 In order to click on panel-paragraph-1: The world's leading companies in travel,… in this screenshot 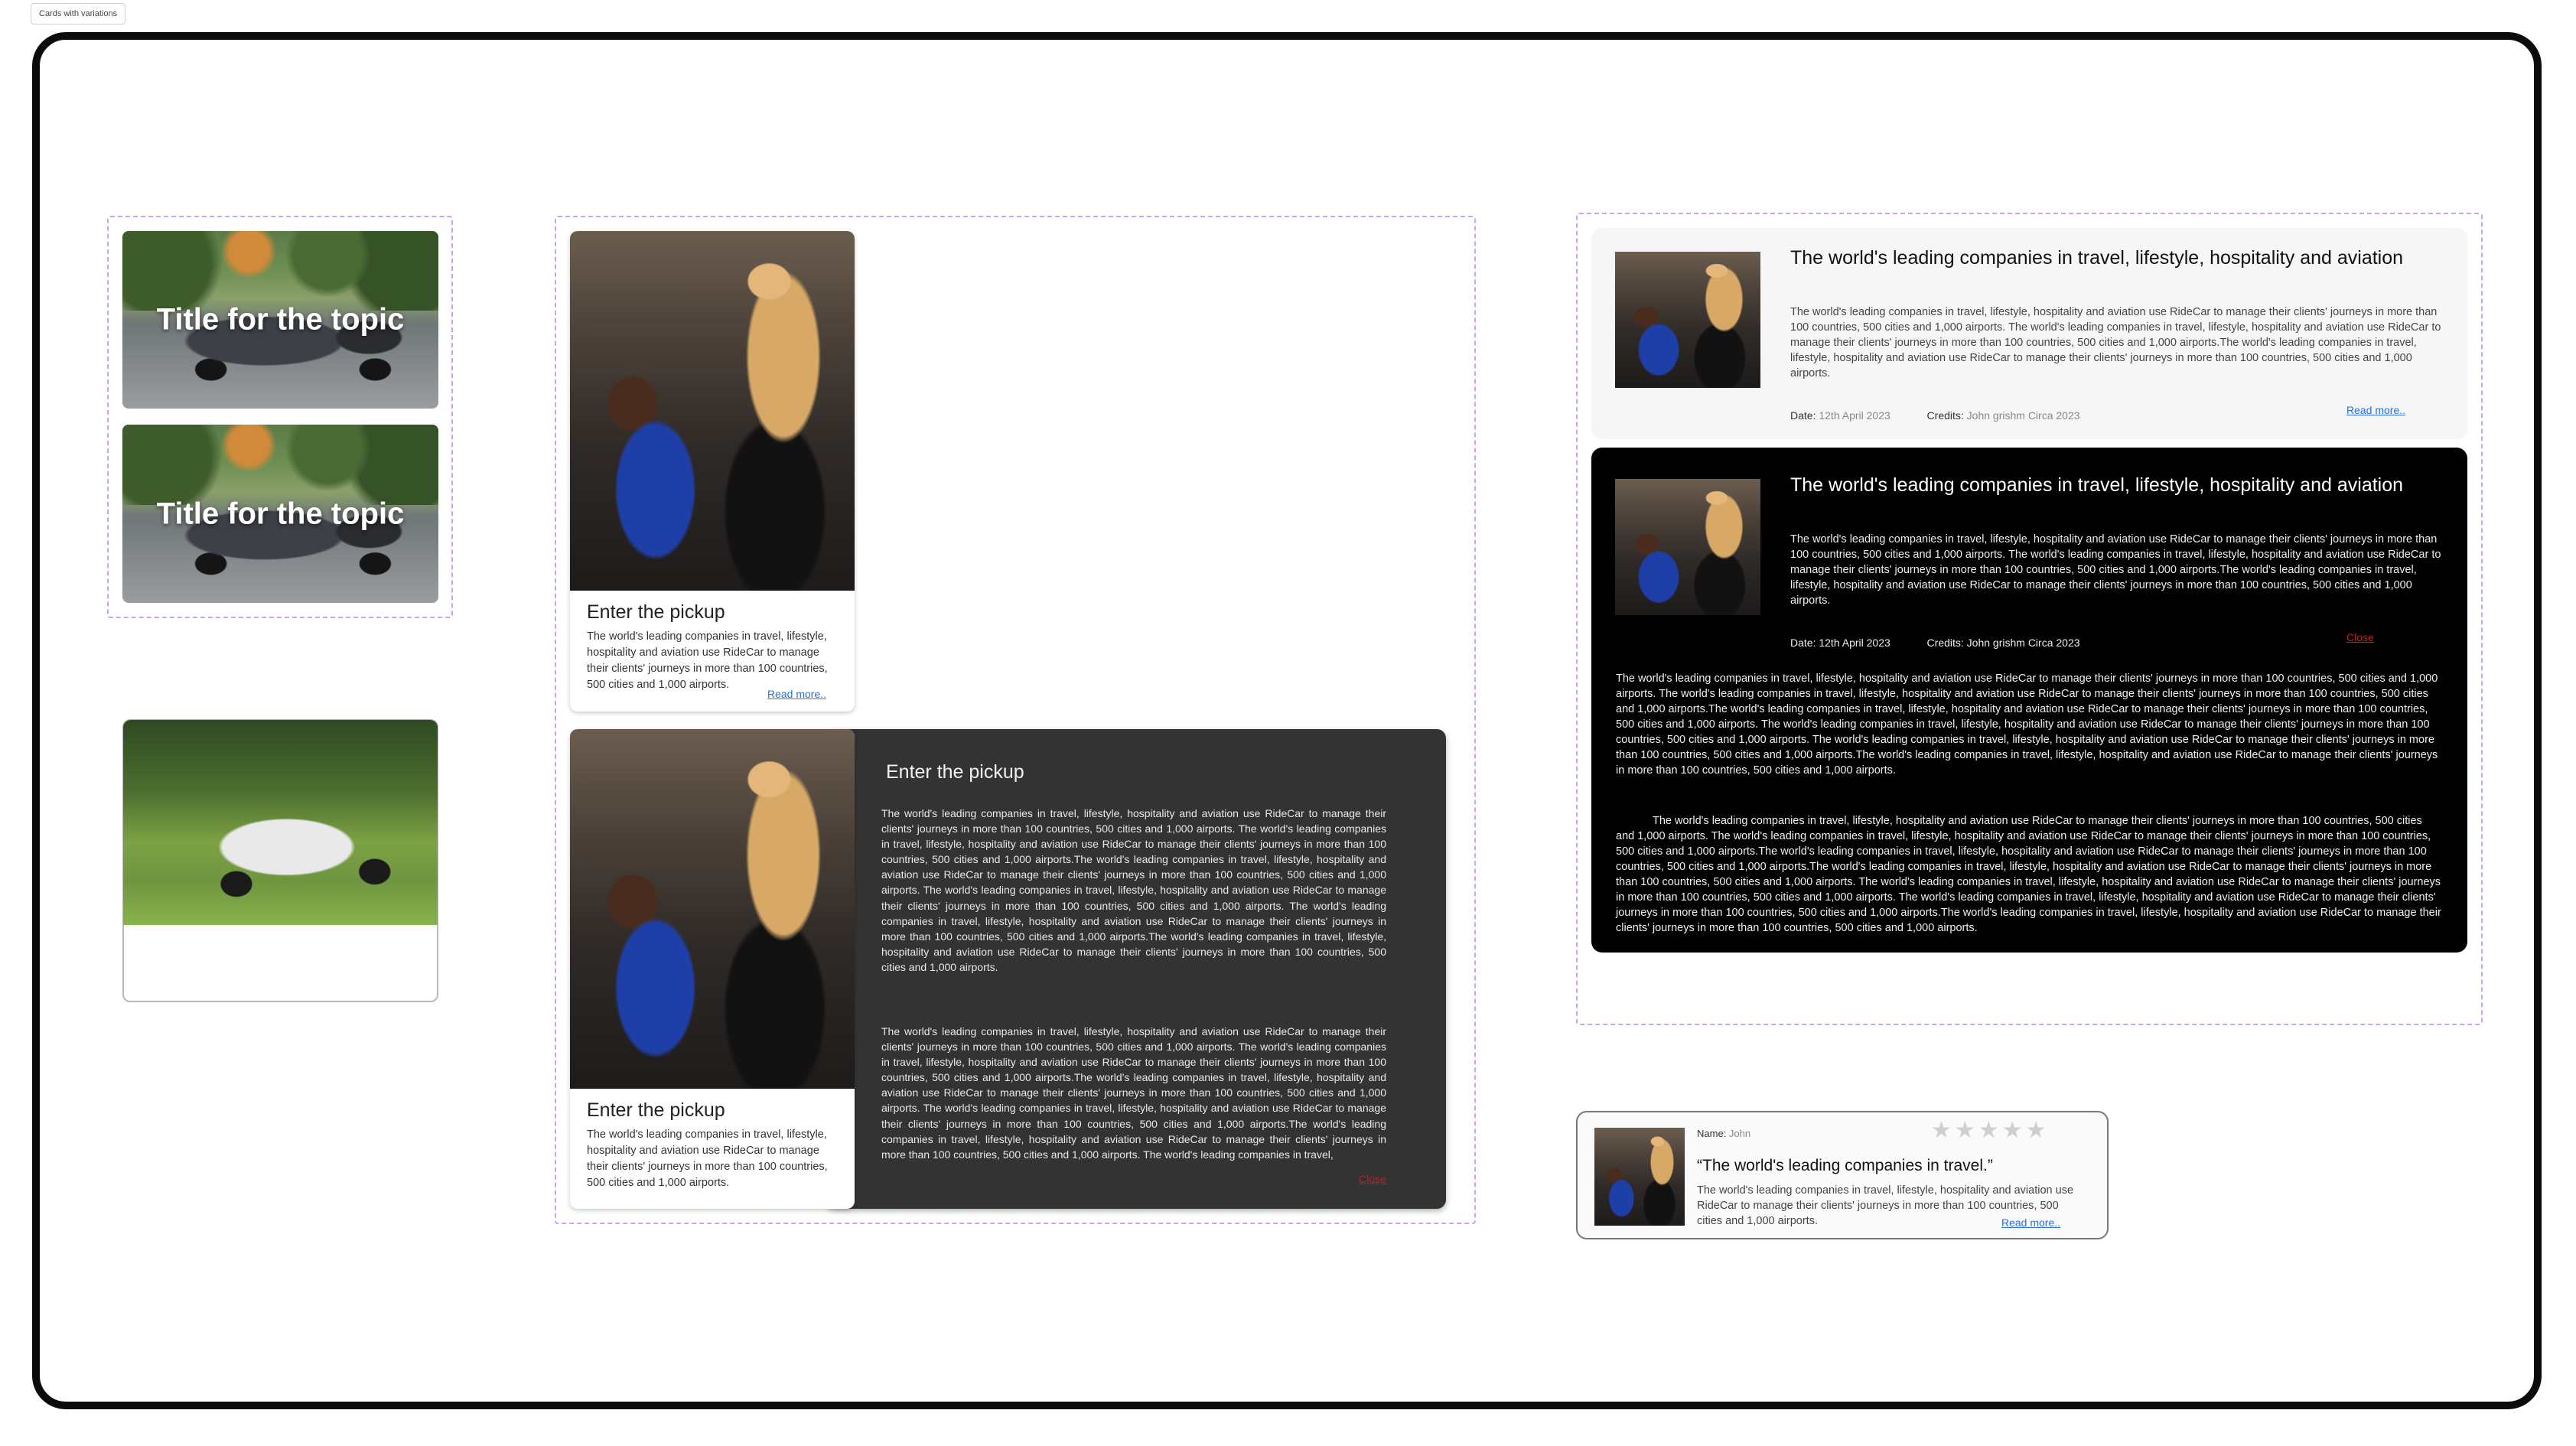, I will do `click(1133, 890)`.